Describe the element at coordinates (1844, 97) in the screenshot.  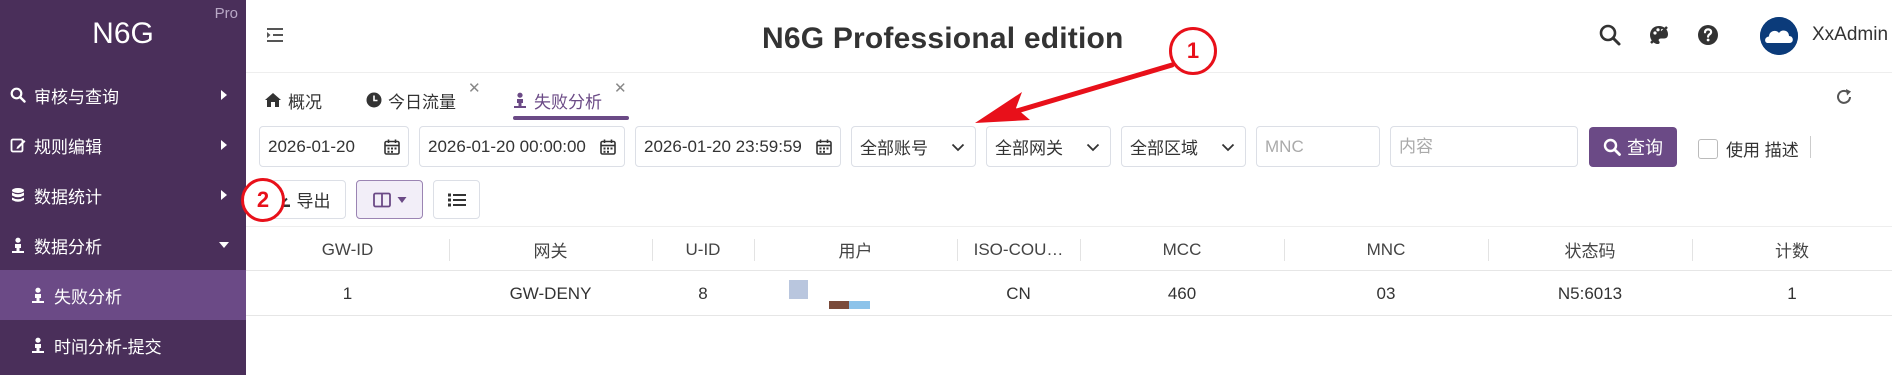
I see `refresh-icon` at that location.